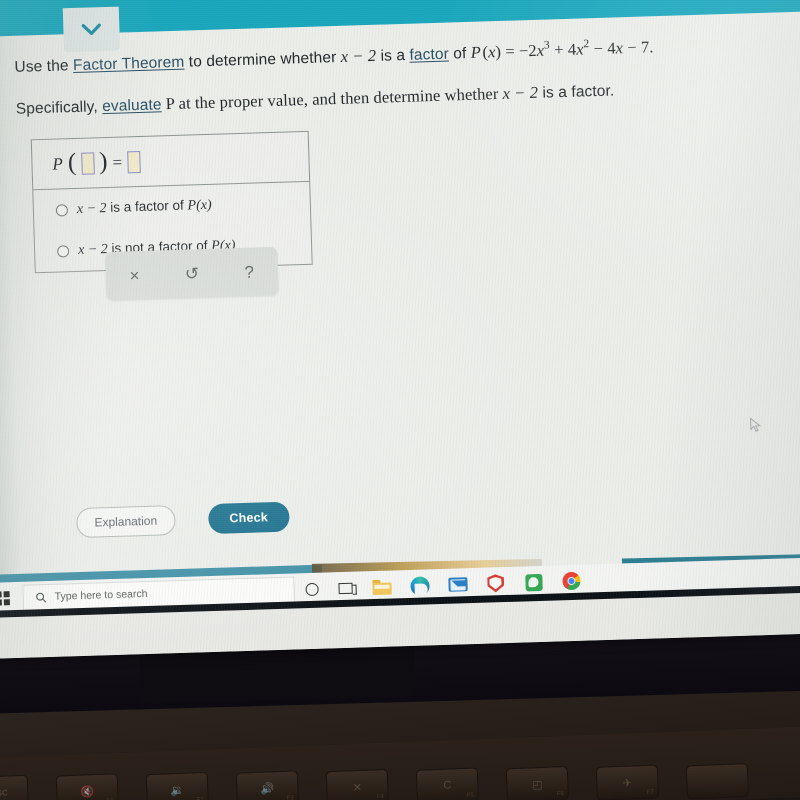 Image resolution: width=800 pixels, height=800 pixels. What do you see at coordinates (262, 59) in the screenshot?
I see `problem-text-1b: to determine whether` at bounding box center [262, 59].